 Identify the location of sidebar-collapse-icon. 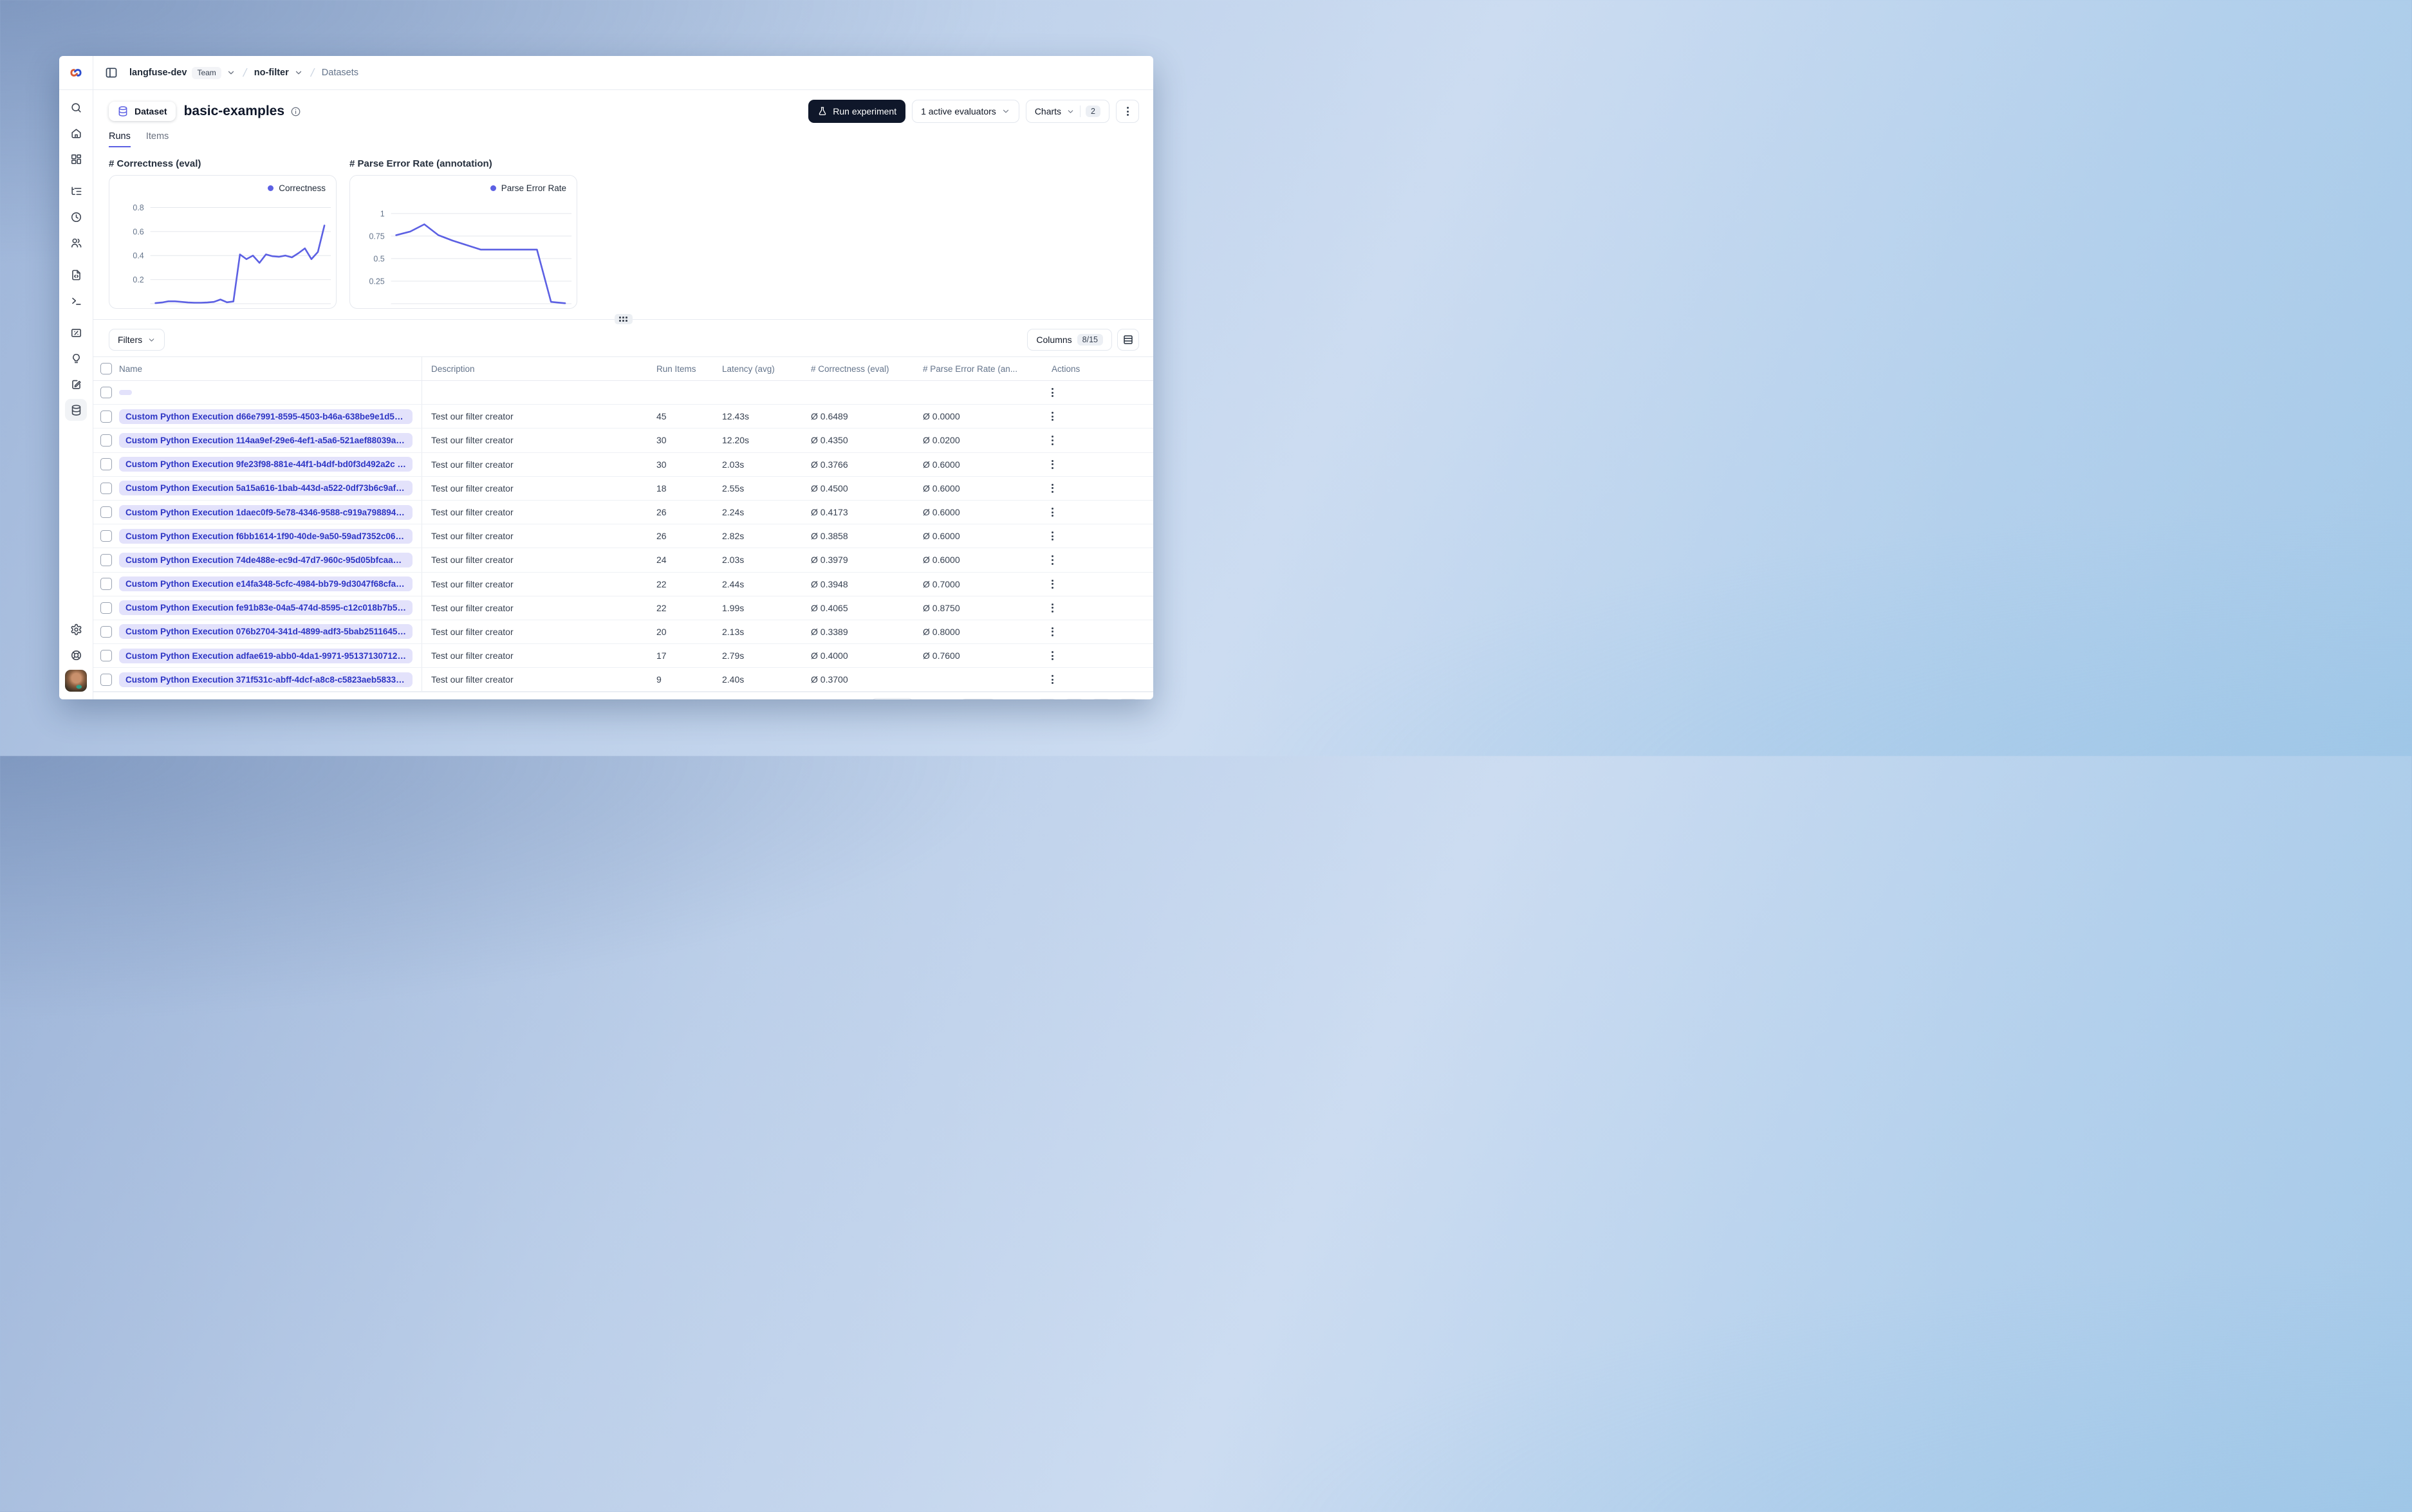
(112, 72).